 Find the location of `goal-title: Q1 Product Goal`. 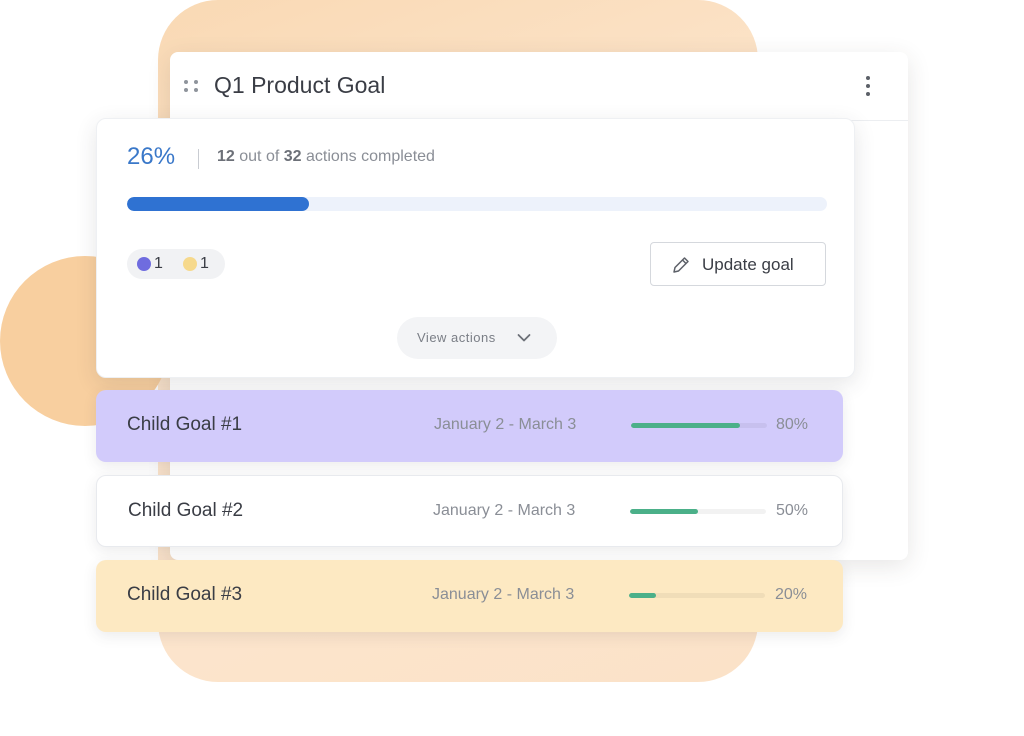

goal-title: Q1 Product Goal is located at coordinates (300, 85).